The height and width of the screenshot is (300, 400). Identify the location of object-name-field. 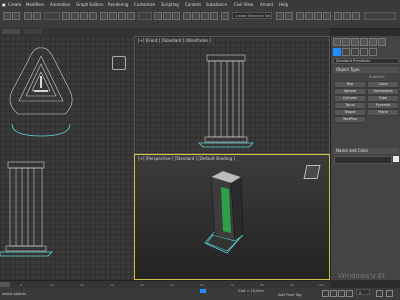
(363, 160).